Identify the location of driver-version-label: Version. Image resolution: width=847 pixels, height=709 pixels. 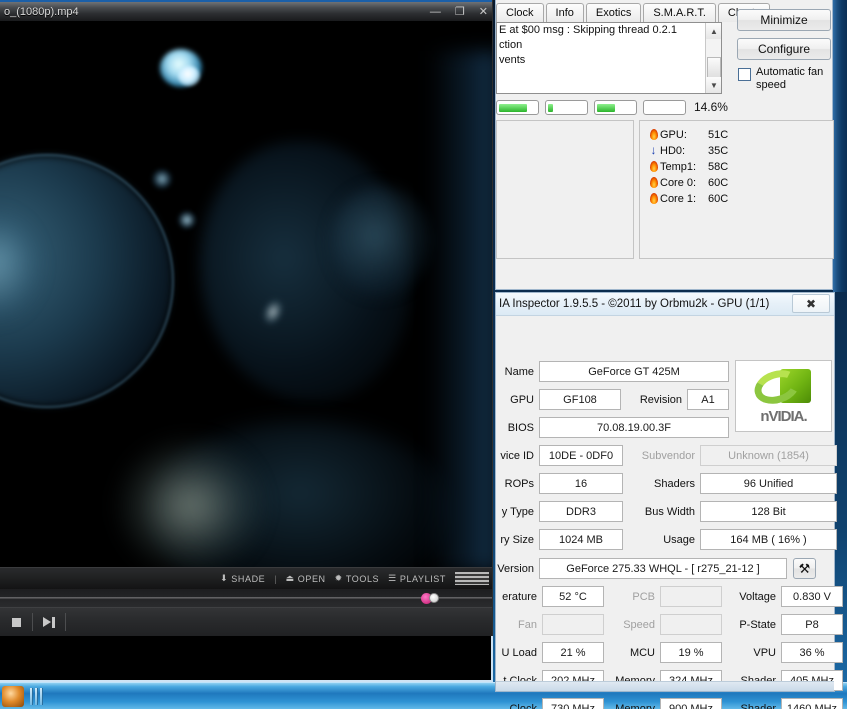
(515, 568).